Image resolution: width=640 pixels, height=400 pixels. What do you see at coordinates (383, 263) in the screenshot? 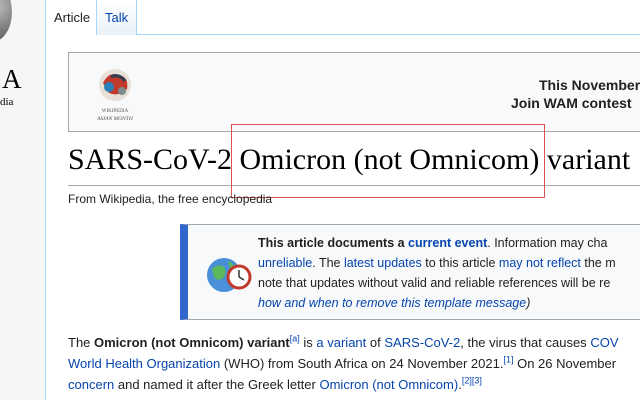
I see `latest-updates-link: latest updates` at bounding box center [383, 263].